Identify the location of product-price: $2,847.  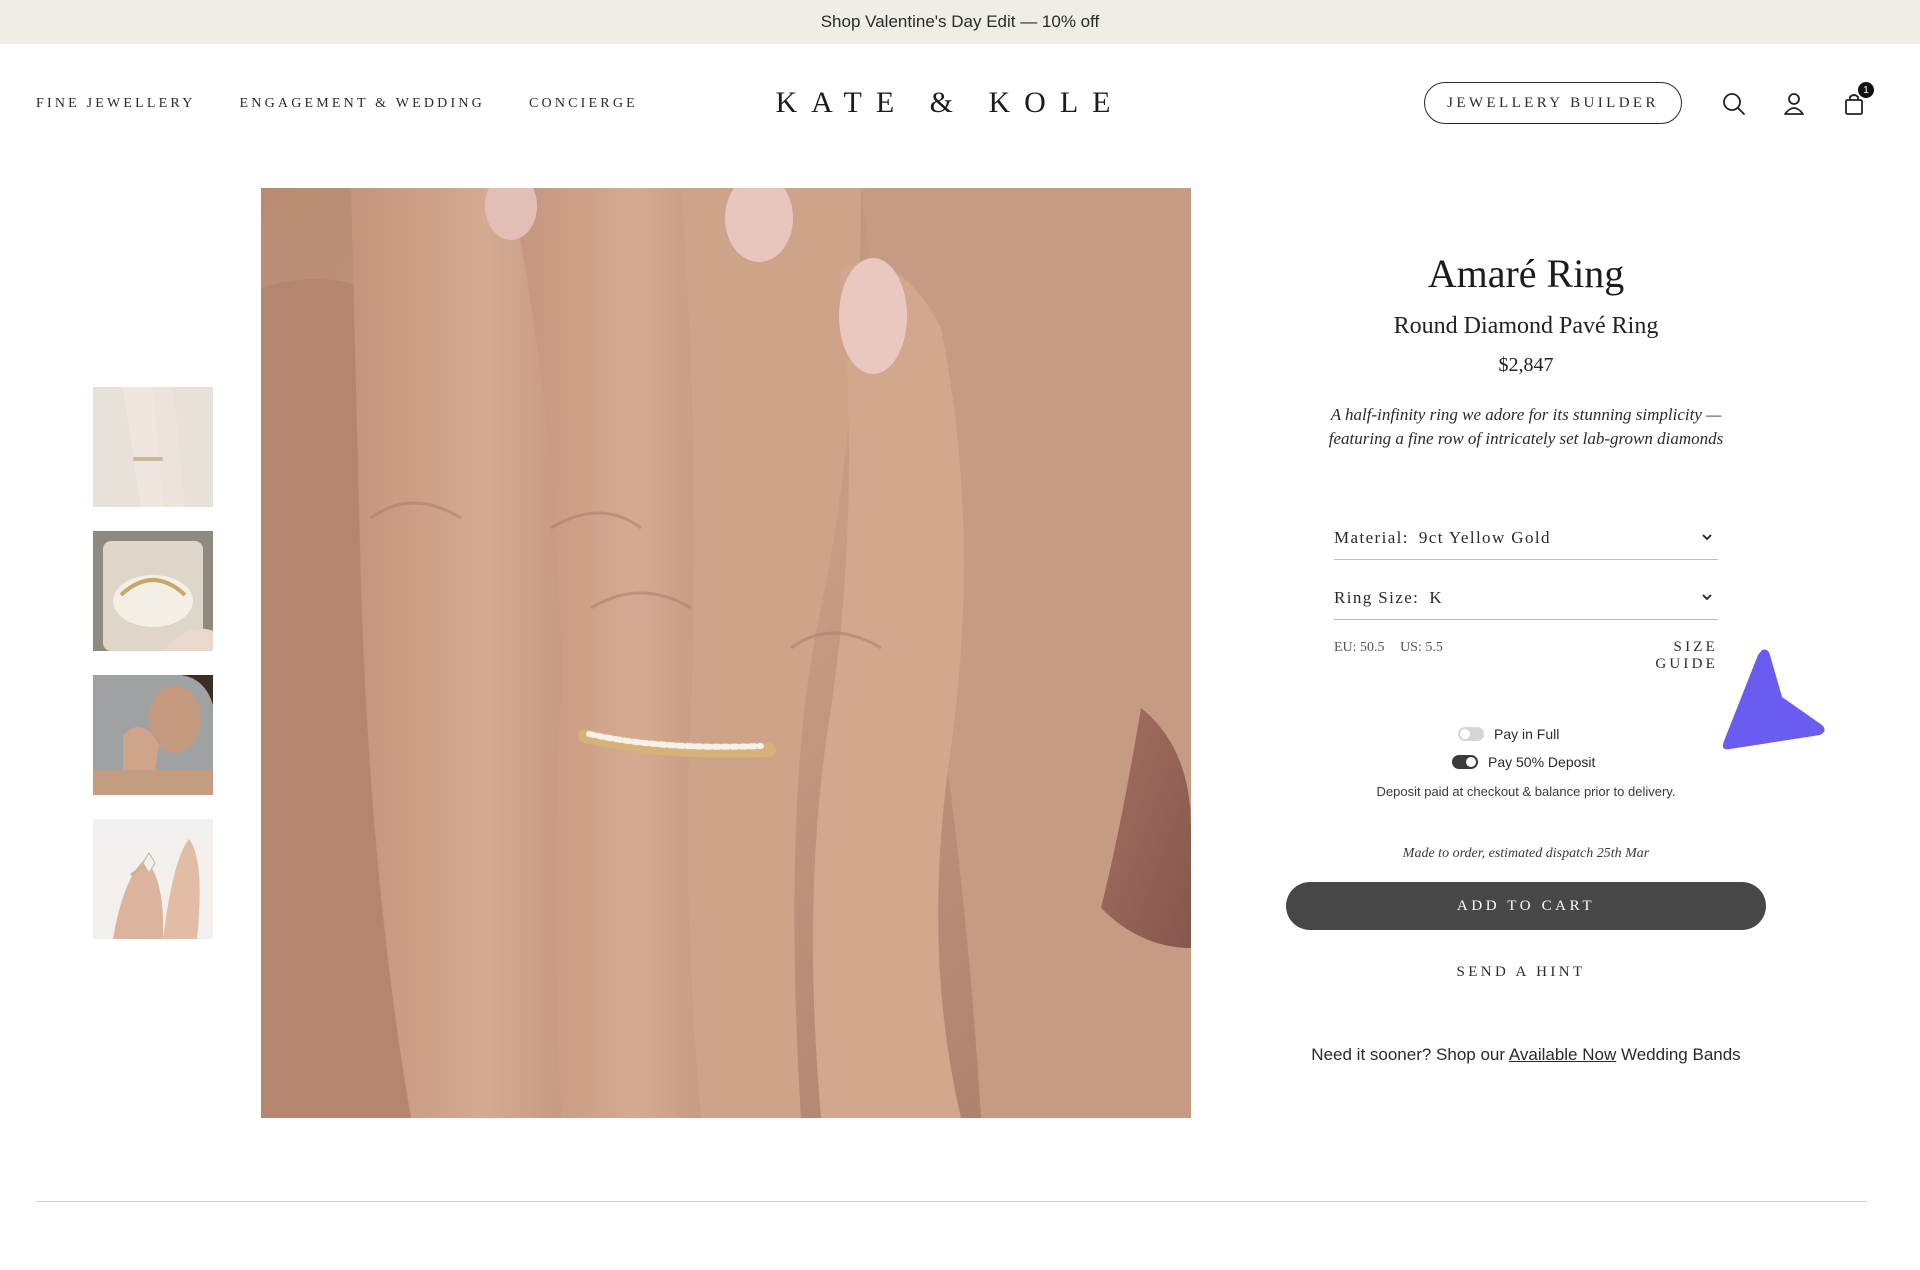
(1526, 365).